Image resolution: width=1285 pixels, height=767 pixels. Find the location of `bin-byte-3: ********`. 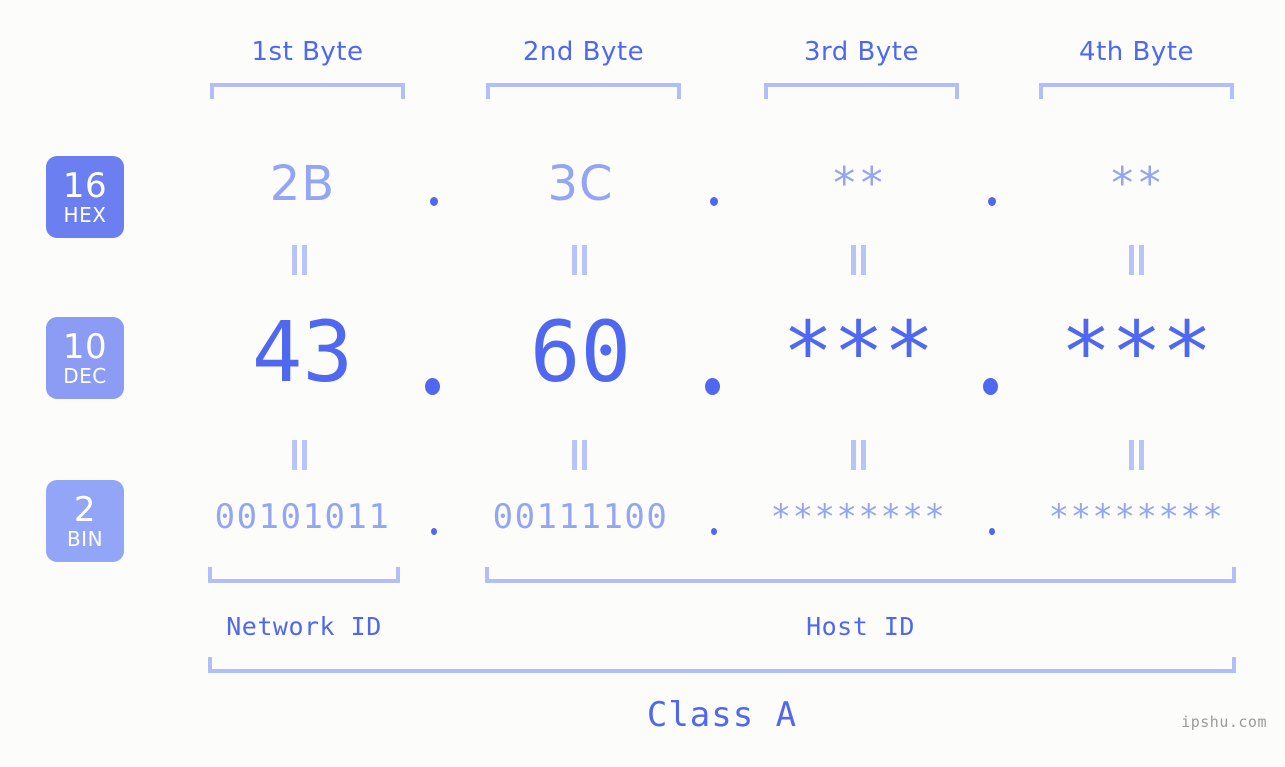

bin-byte-3: ******** is located at coordinates (858, 517).